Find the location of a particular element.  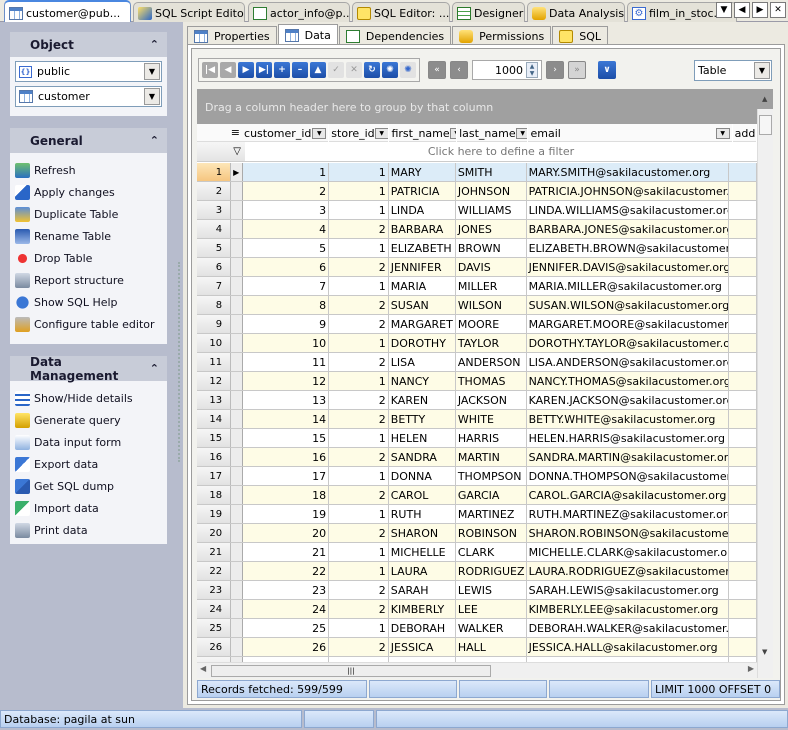

cell-customer-id: 12 is located at coordinates (286, 381).